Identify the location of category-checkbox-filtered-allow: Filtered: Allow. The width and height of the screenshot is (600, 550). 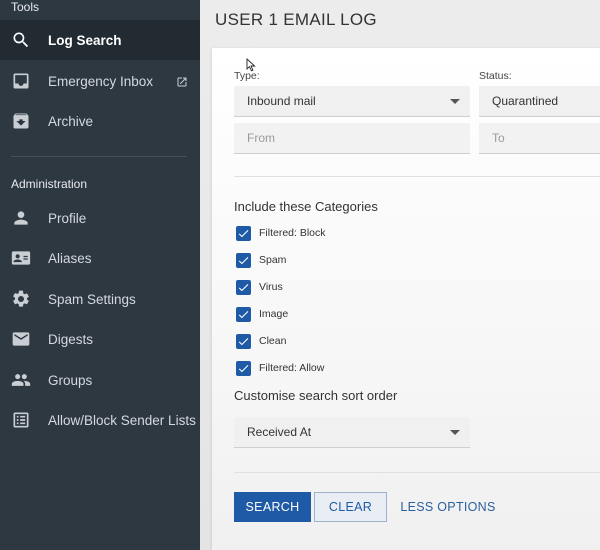
(280, 368).